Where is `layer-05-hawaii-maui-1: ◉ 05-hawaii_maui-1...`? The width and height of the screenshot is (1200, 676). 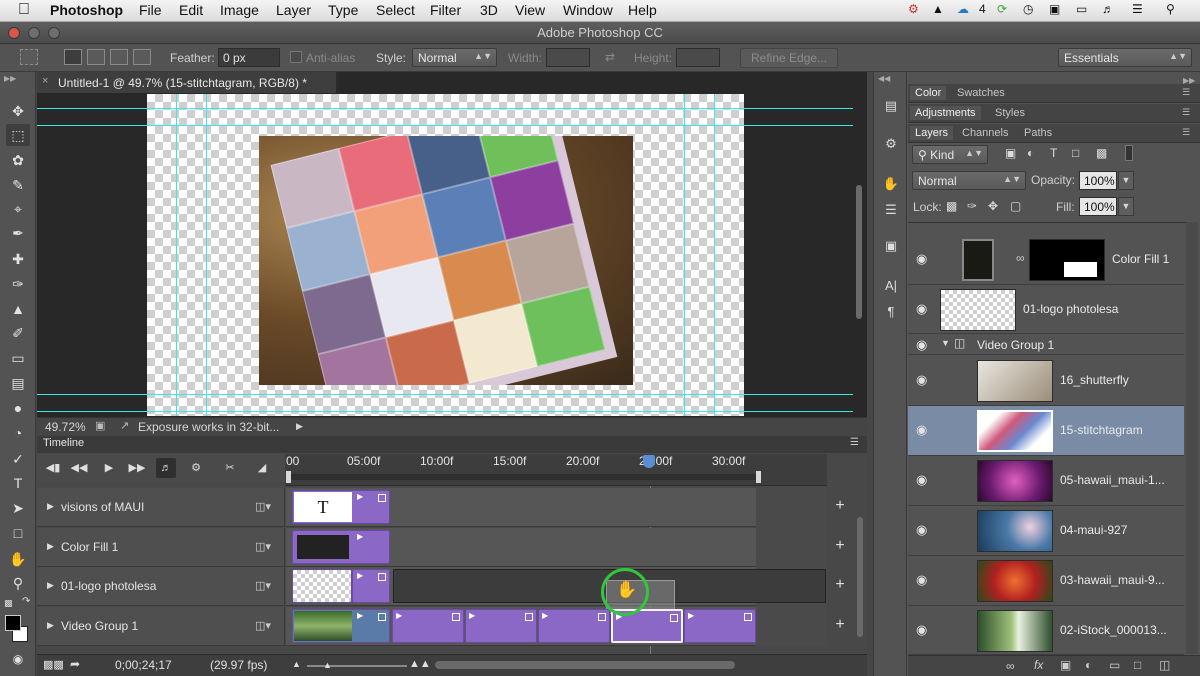 layer-05-hawaii-maui-1: ◉ 05-hawaii_maui-1... is located at coordinates (1046, 481).